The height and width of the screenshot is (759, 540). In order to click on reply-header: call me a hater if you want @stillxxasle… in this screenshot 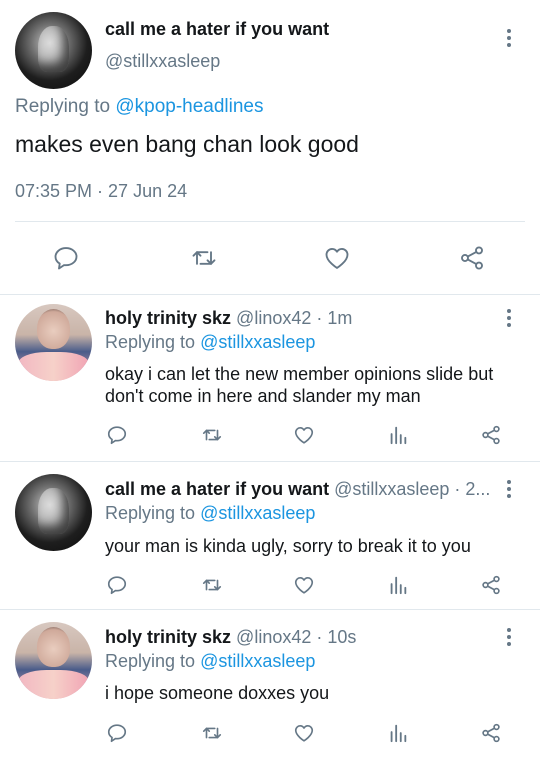, I will do `click(297, 489)`.